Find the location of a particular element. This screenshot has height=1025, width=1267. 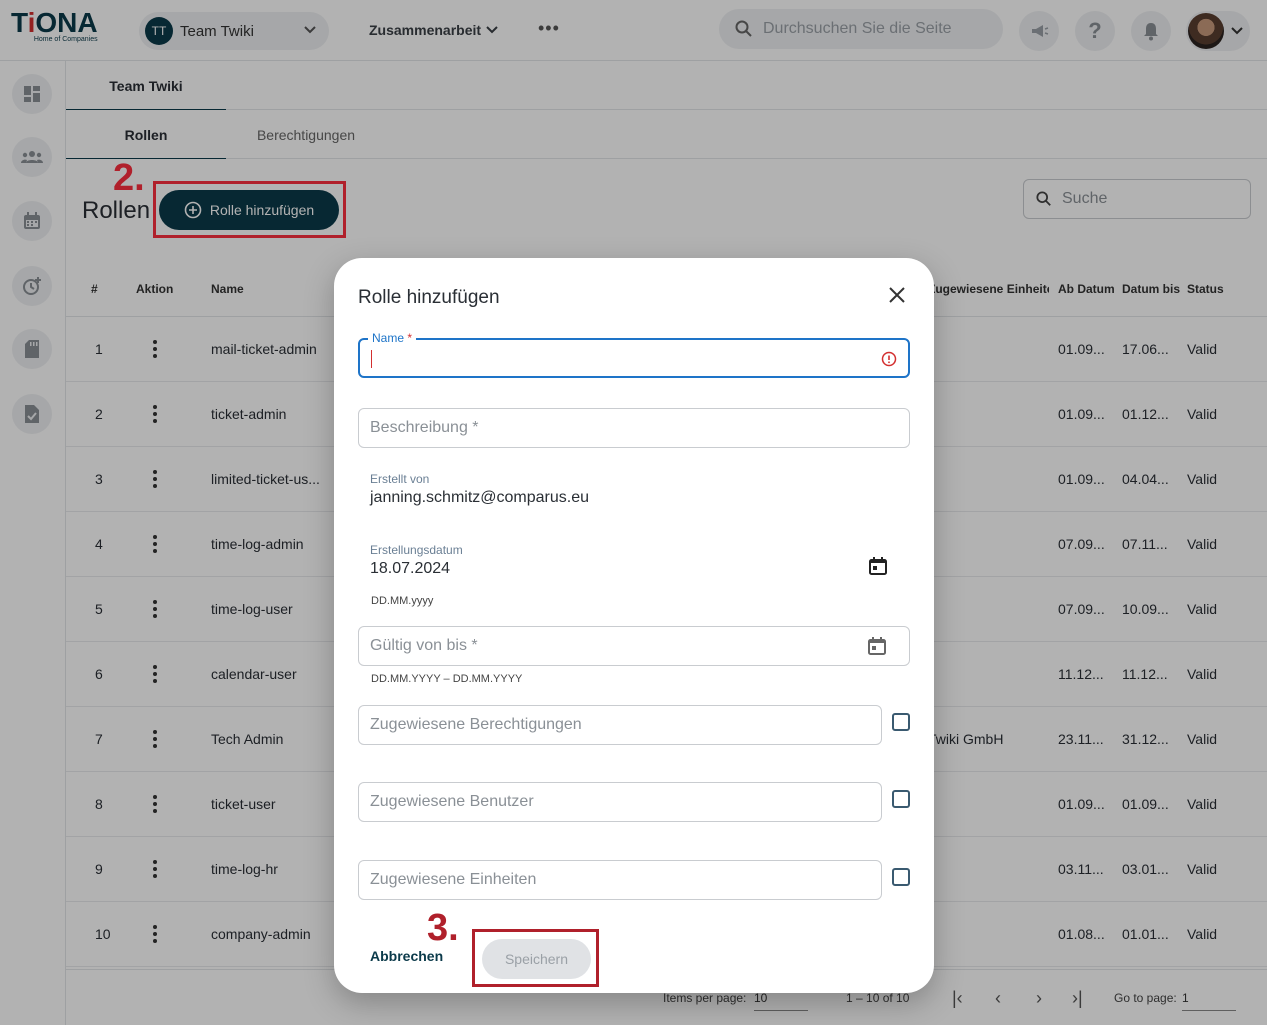

cancel-button: Abbrechen is located at coordinates (406, 956).